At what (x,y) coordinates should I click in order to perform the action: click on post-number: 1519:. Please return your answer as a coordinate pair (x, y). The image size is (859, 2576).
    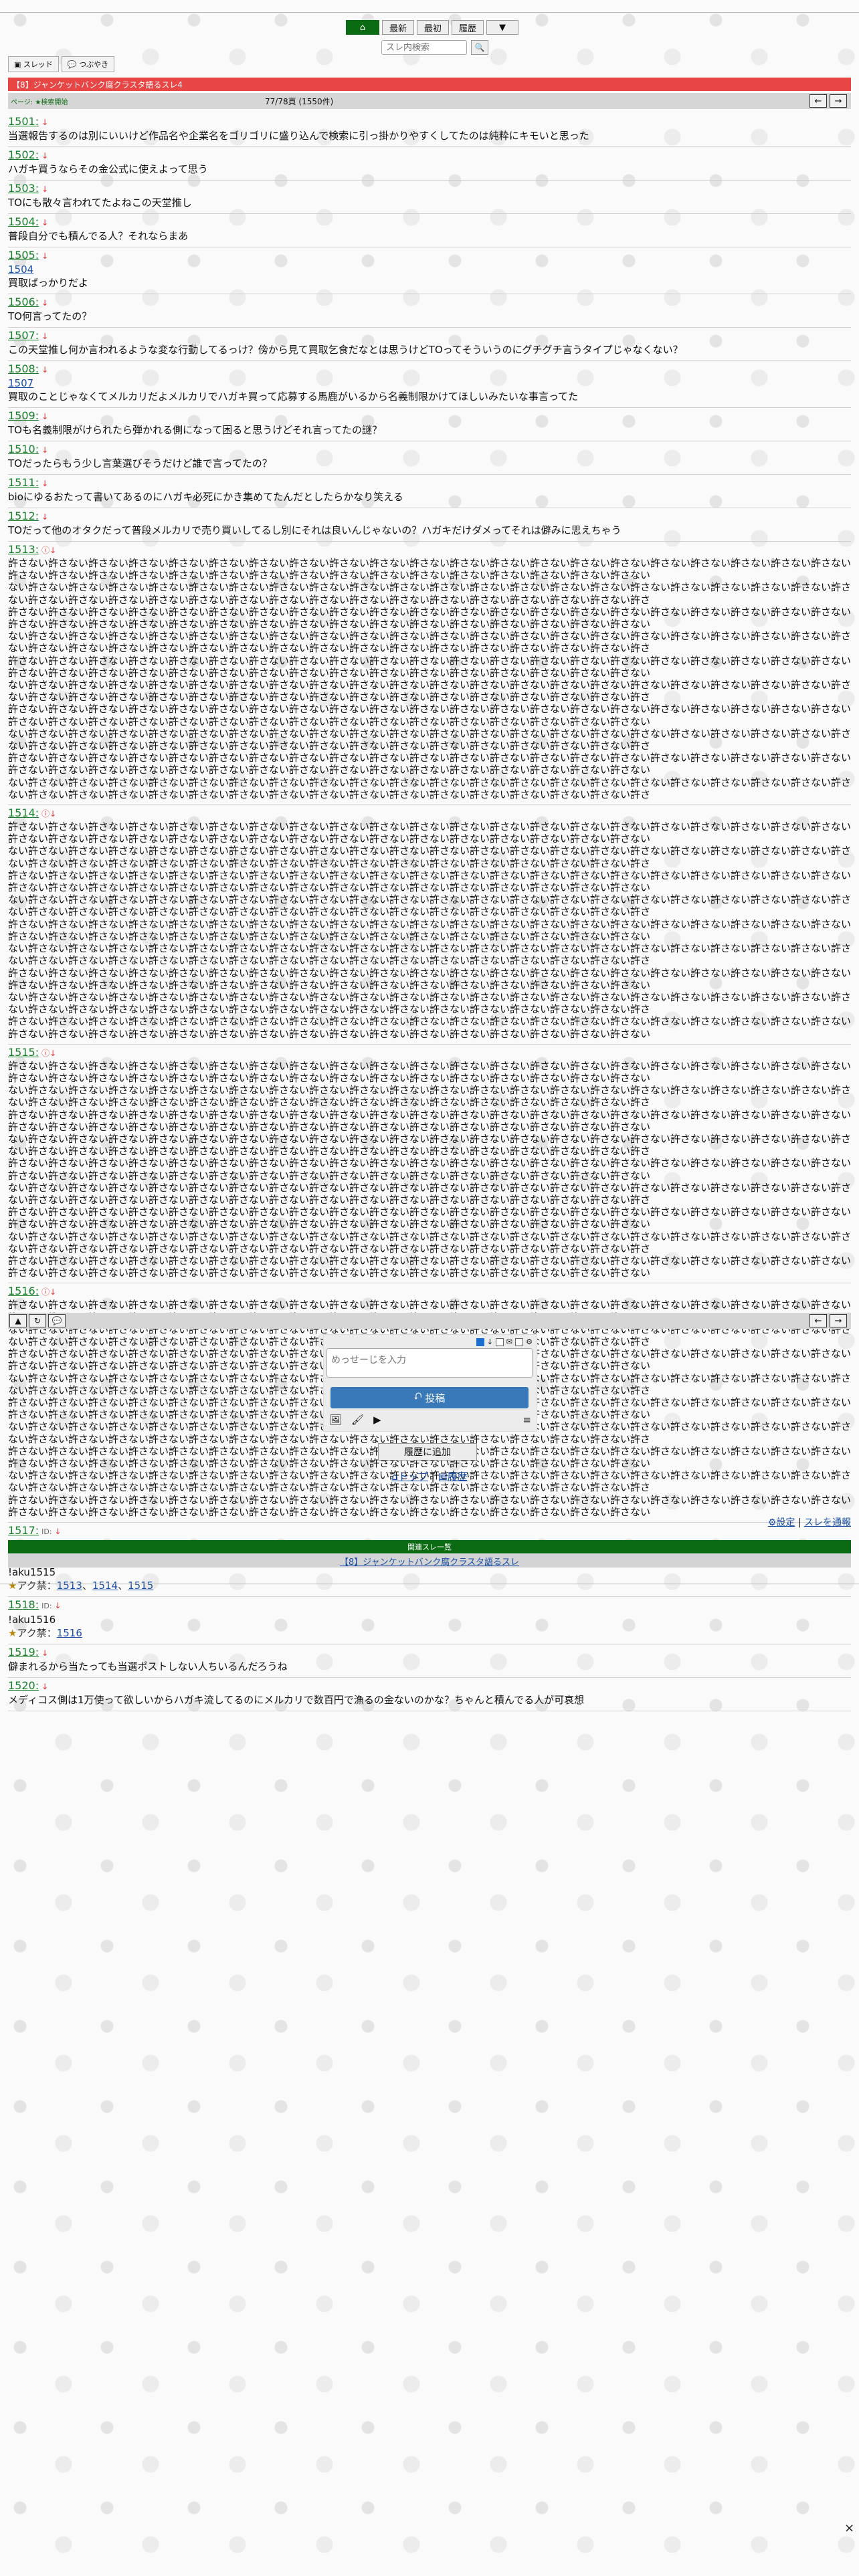
    Looking at the image, I should click on (23, 1652).